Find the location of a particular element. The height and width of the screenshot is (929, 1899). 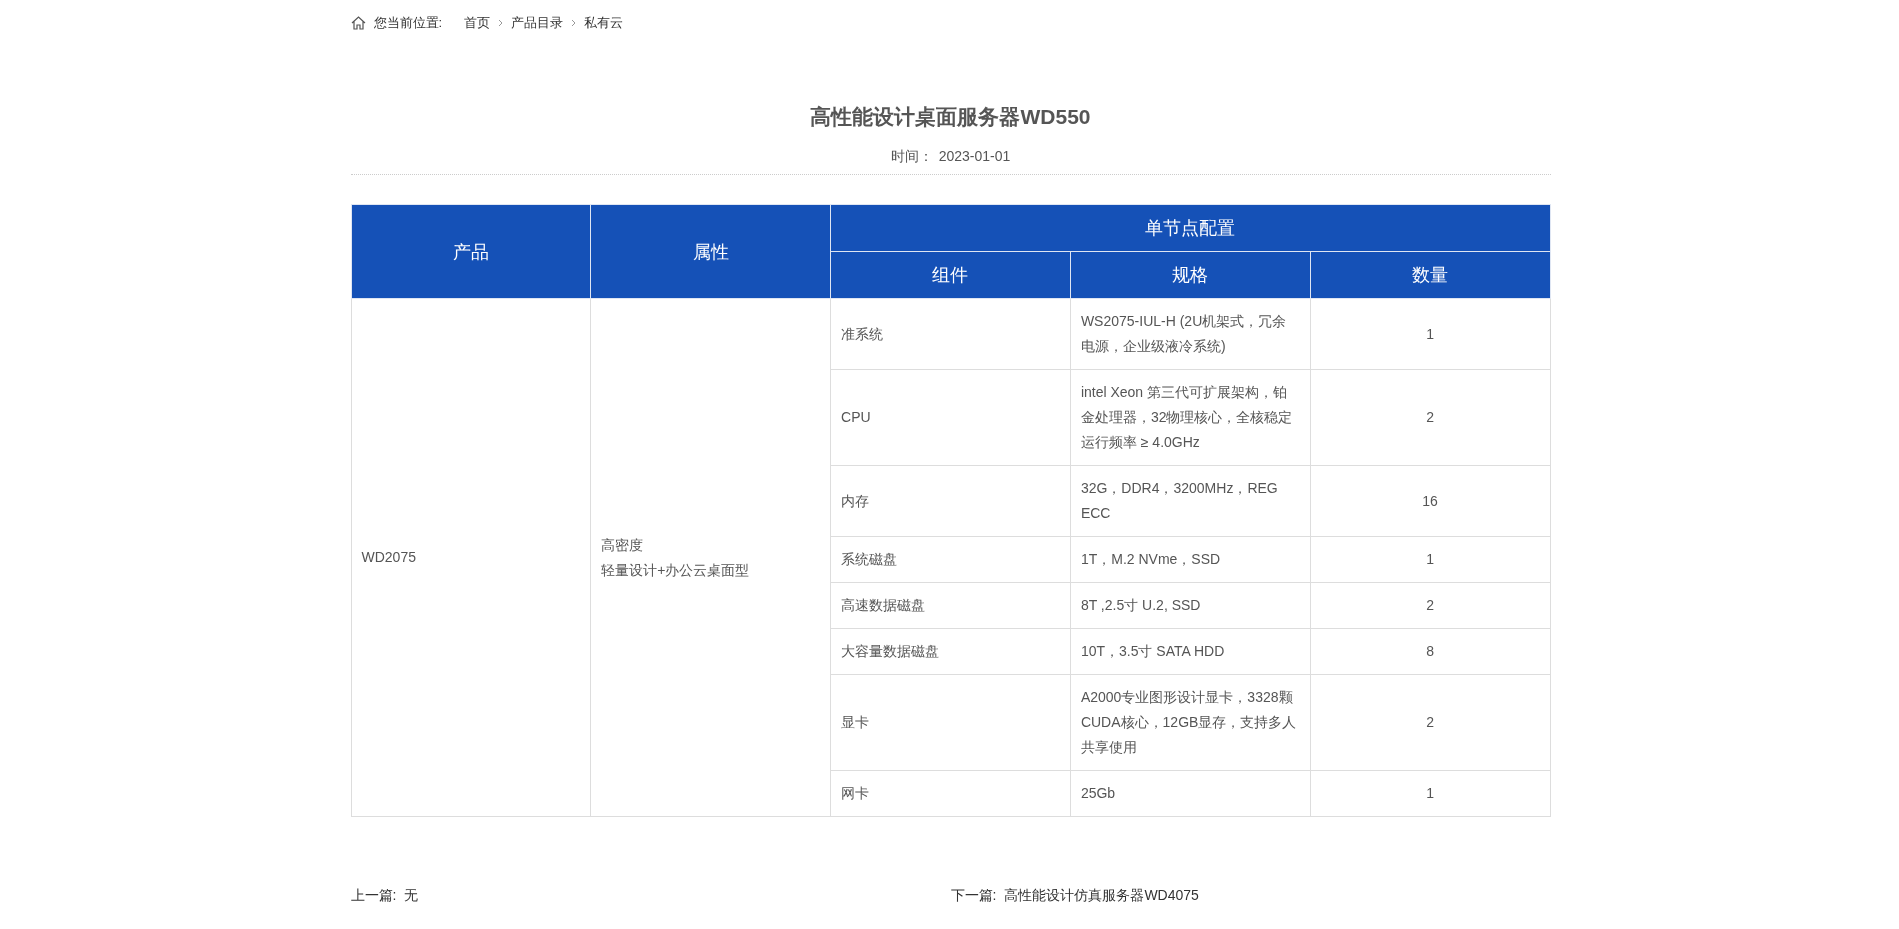

home-icon is located at coordinates (358, 23).